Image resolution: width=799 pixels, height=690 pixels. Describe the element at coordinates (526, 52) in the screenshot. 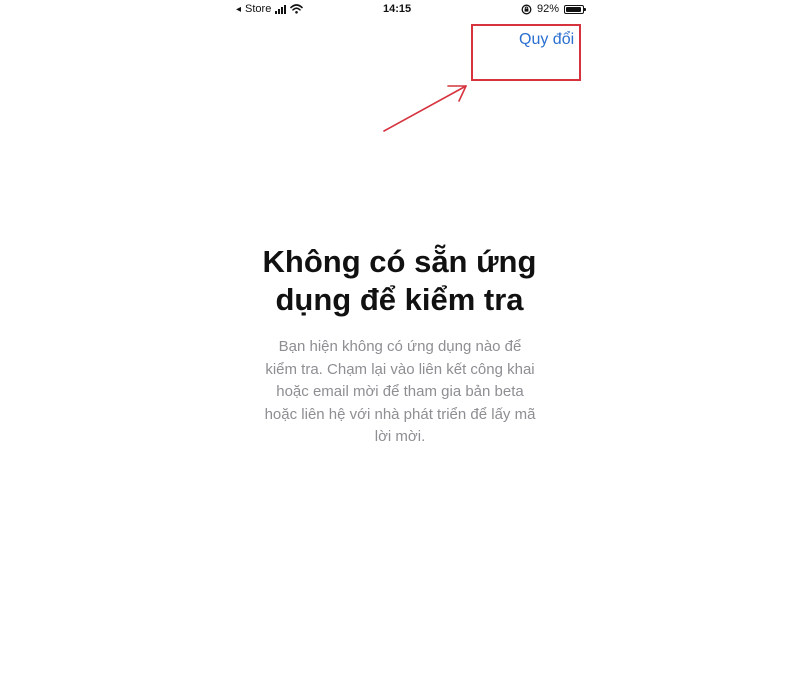

I see `annotation-highlight-box` at that location.